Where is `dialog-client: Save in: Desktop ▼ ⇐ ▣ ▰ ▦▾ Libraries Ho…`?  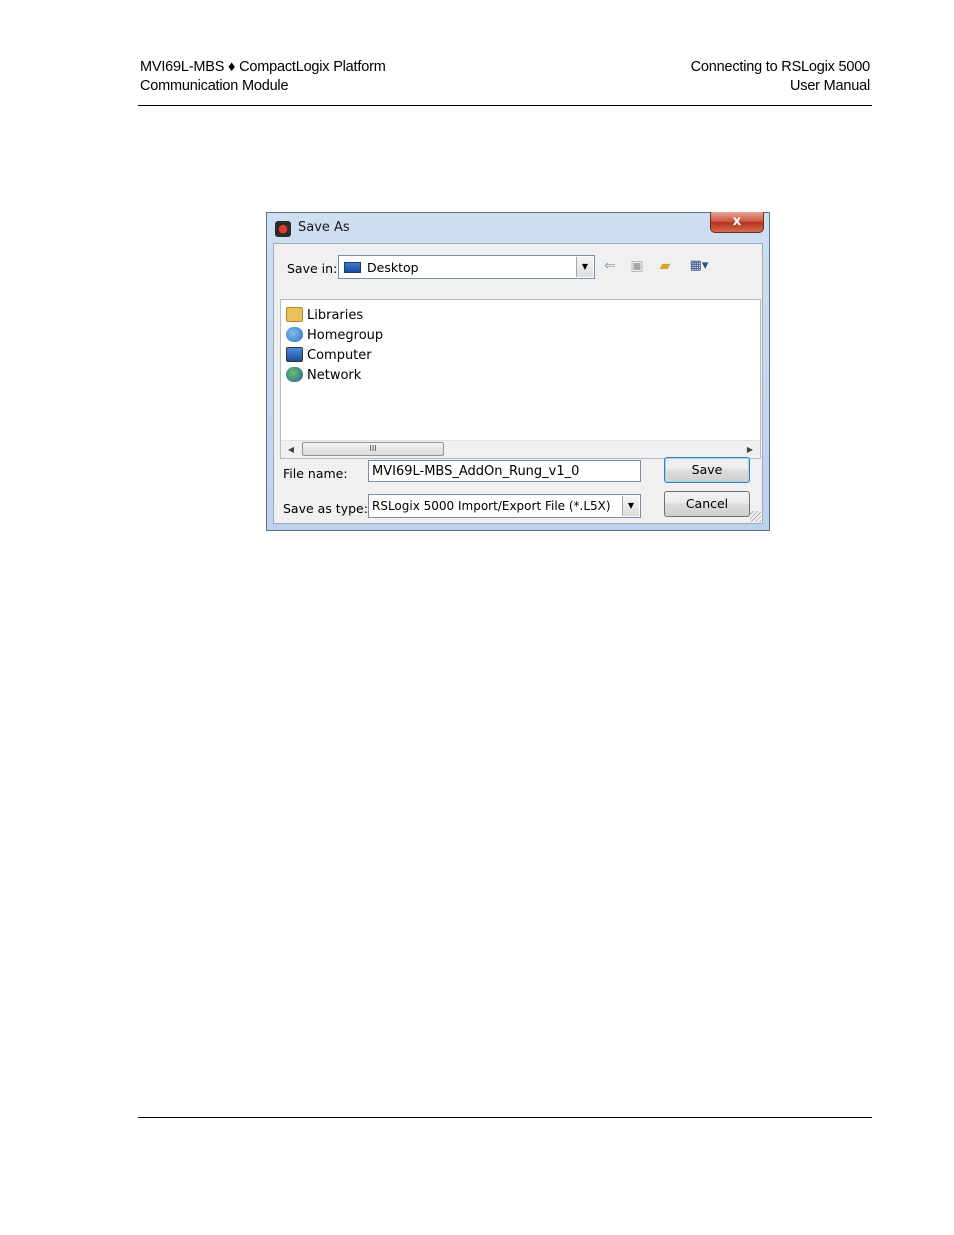
dialog-client: Save in: Desktop ▼ ⇐ ▣ ▰ ▦▾ Libraries Ho… is located at coordinates (518, 383).